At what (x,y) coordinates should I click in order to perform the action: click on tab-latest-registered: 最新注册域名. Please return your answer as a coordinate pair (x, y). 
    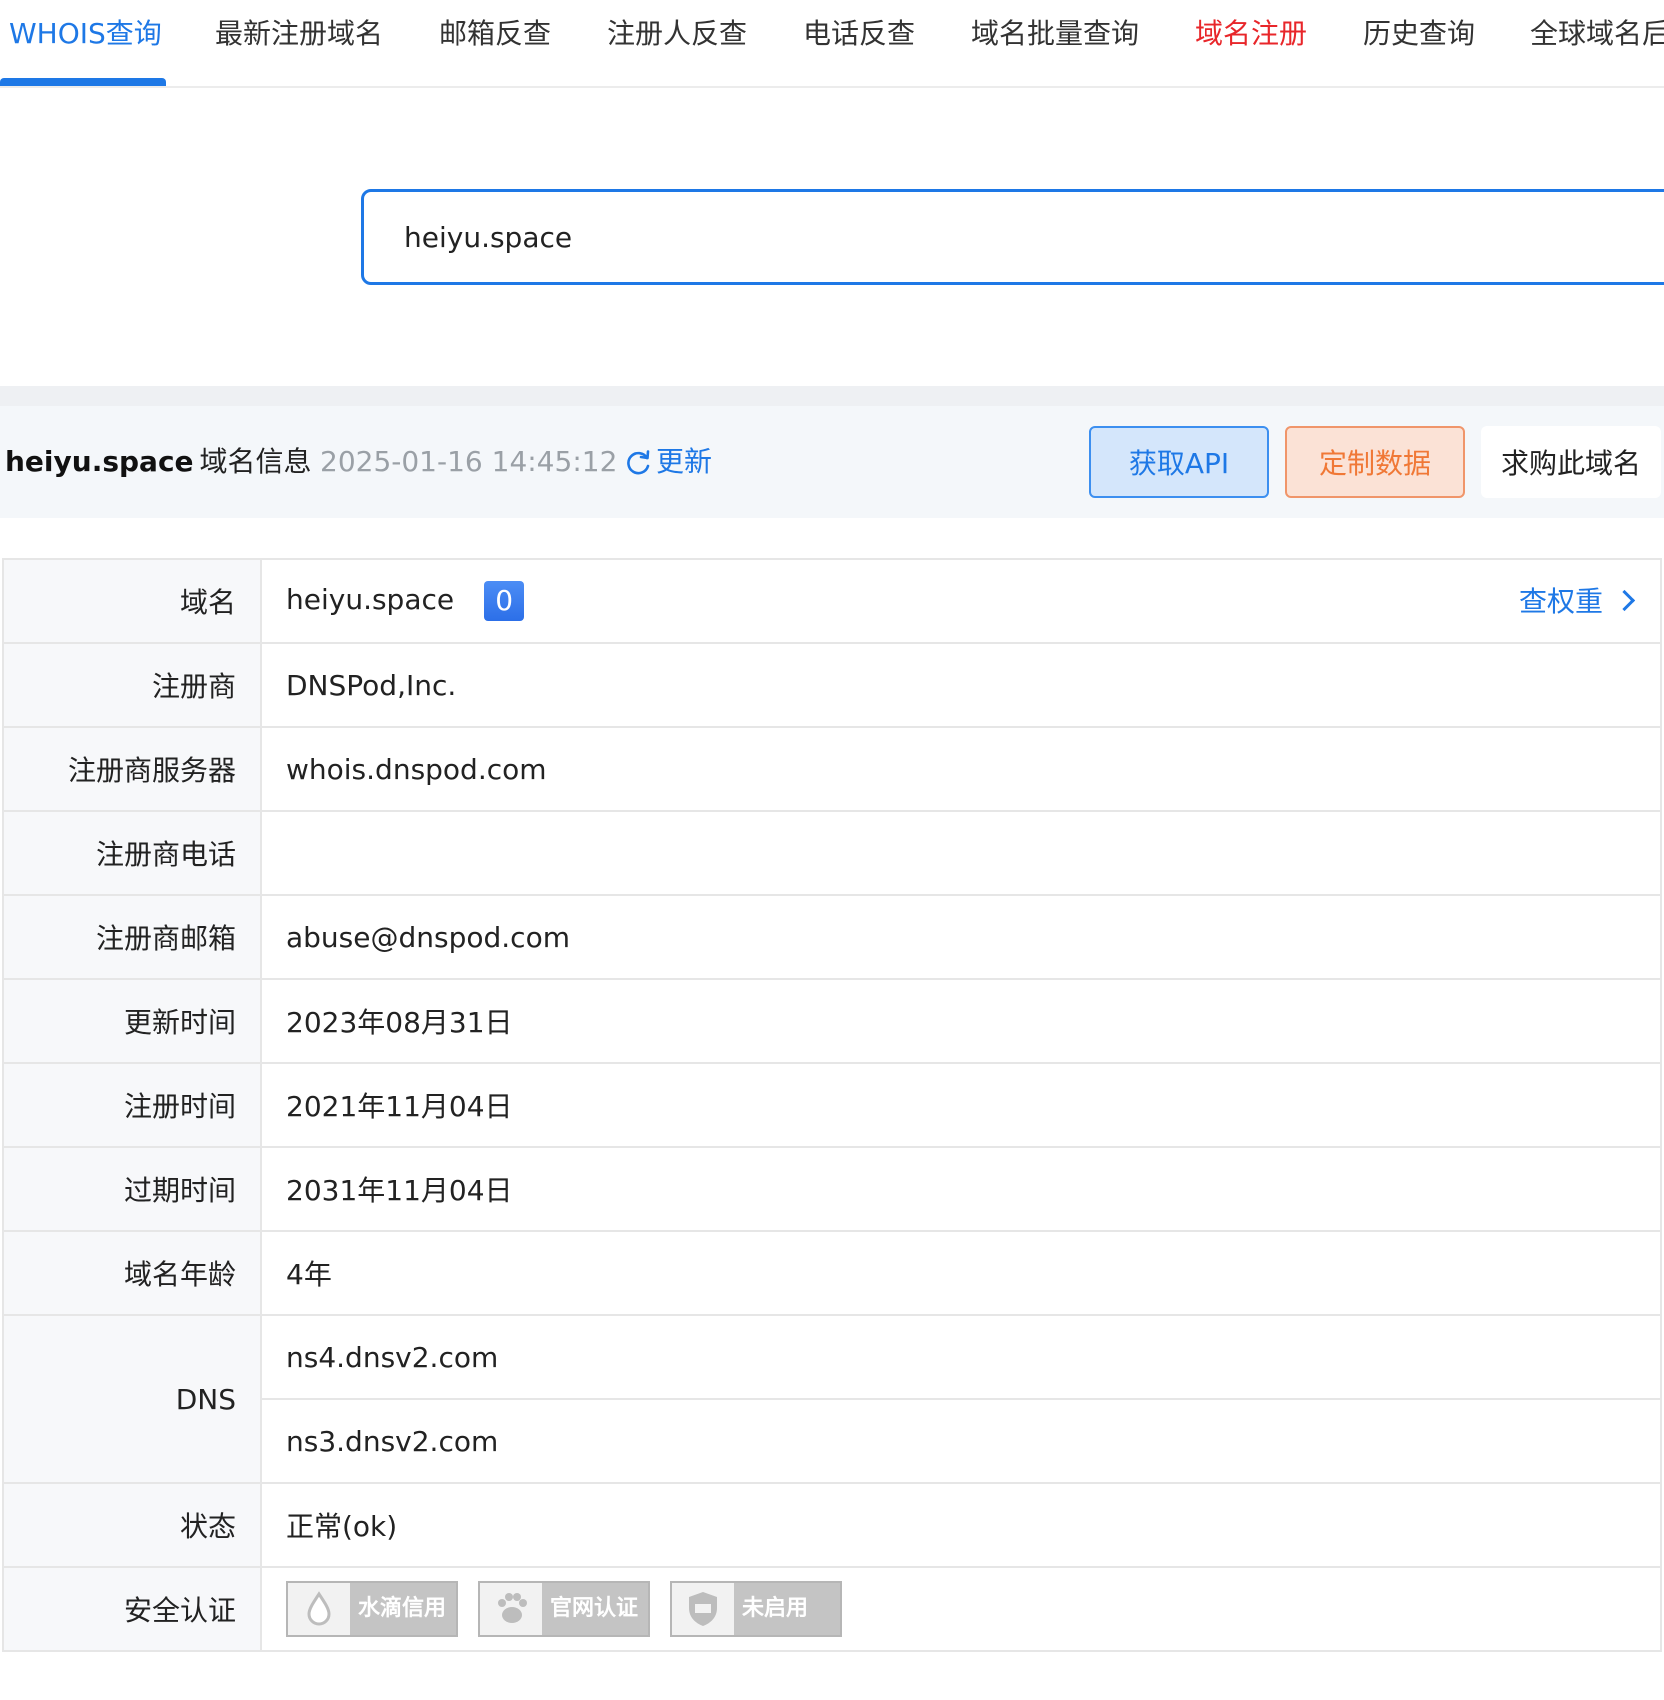
    Looking at the image, I should click on (299, 34).